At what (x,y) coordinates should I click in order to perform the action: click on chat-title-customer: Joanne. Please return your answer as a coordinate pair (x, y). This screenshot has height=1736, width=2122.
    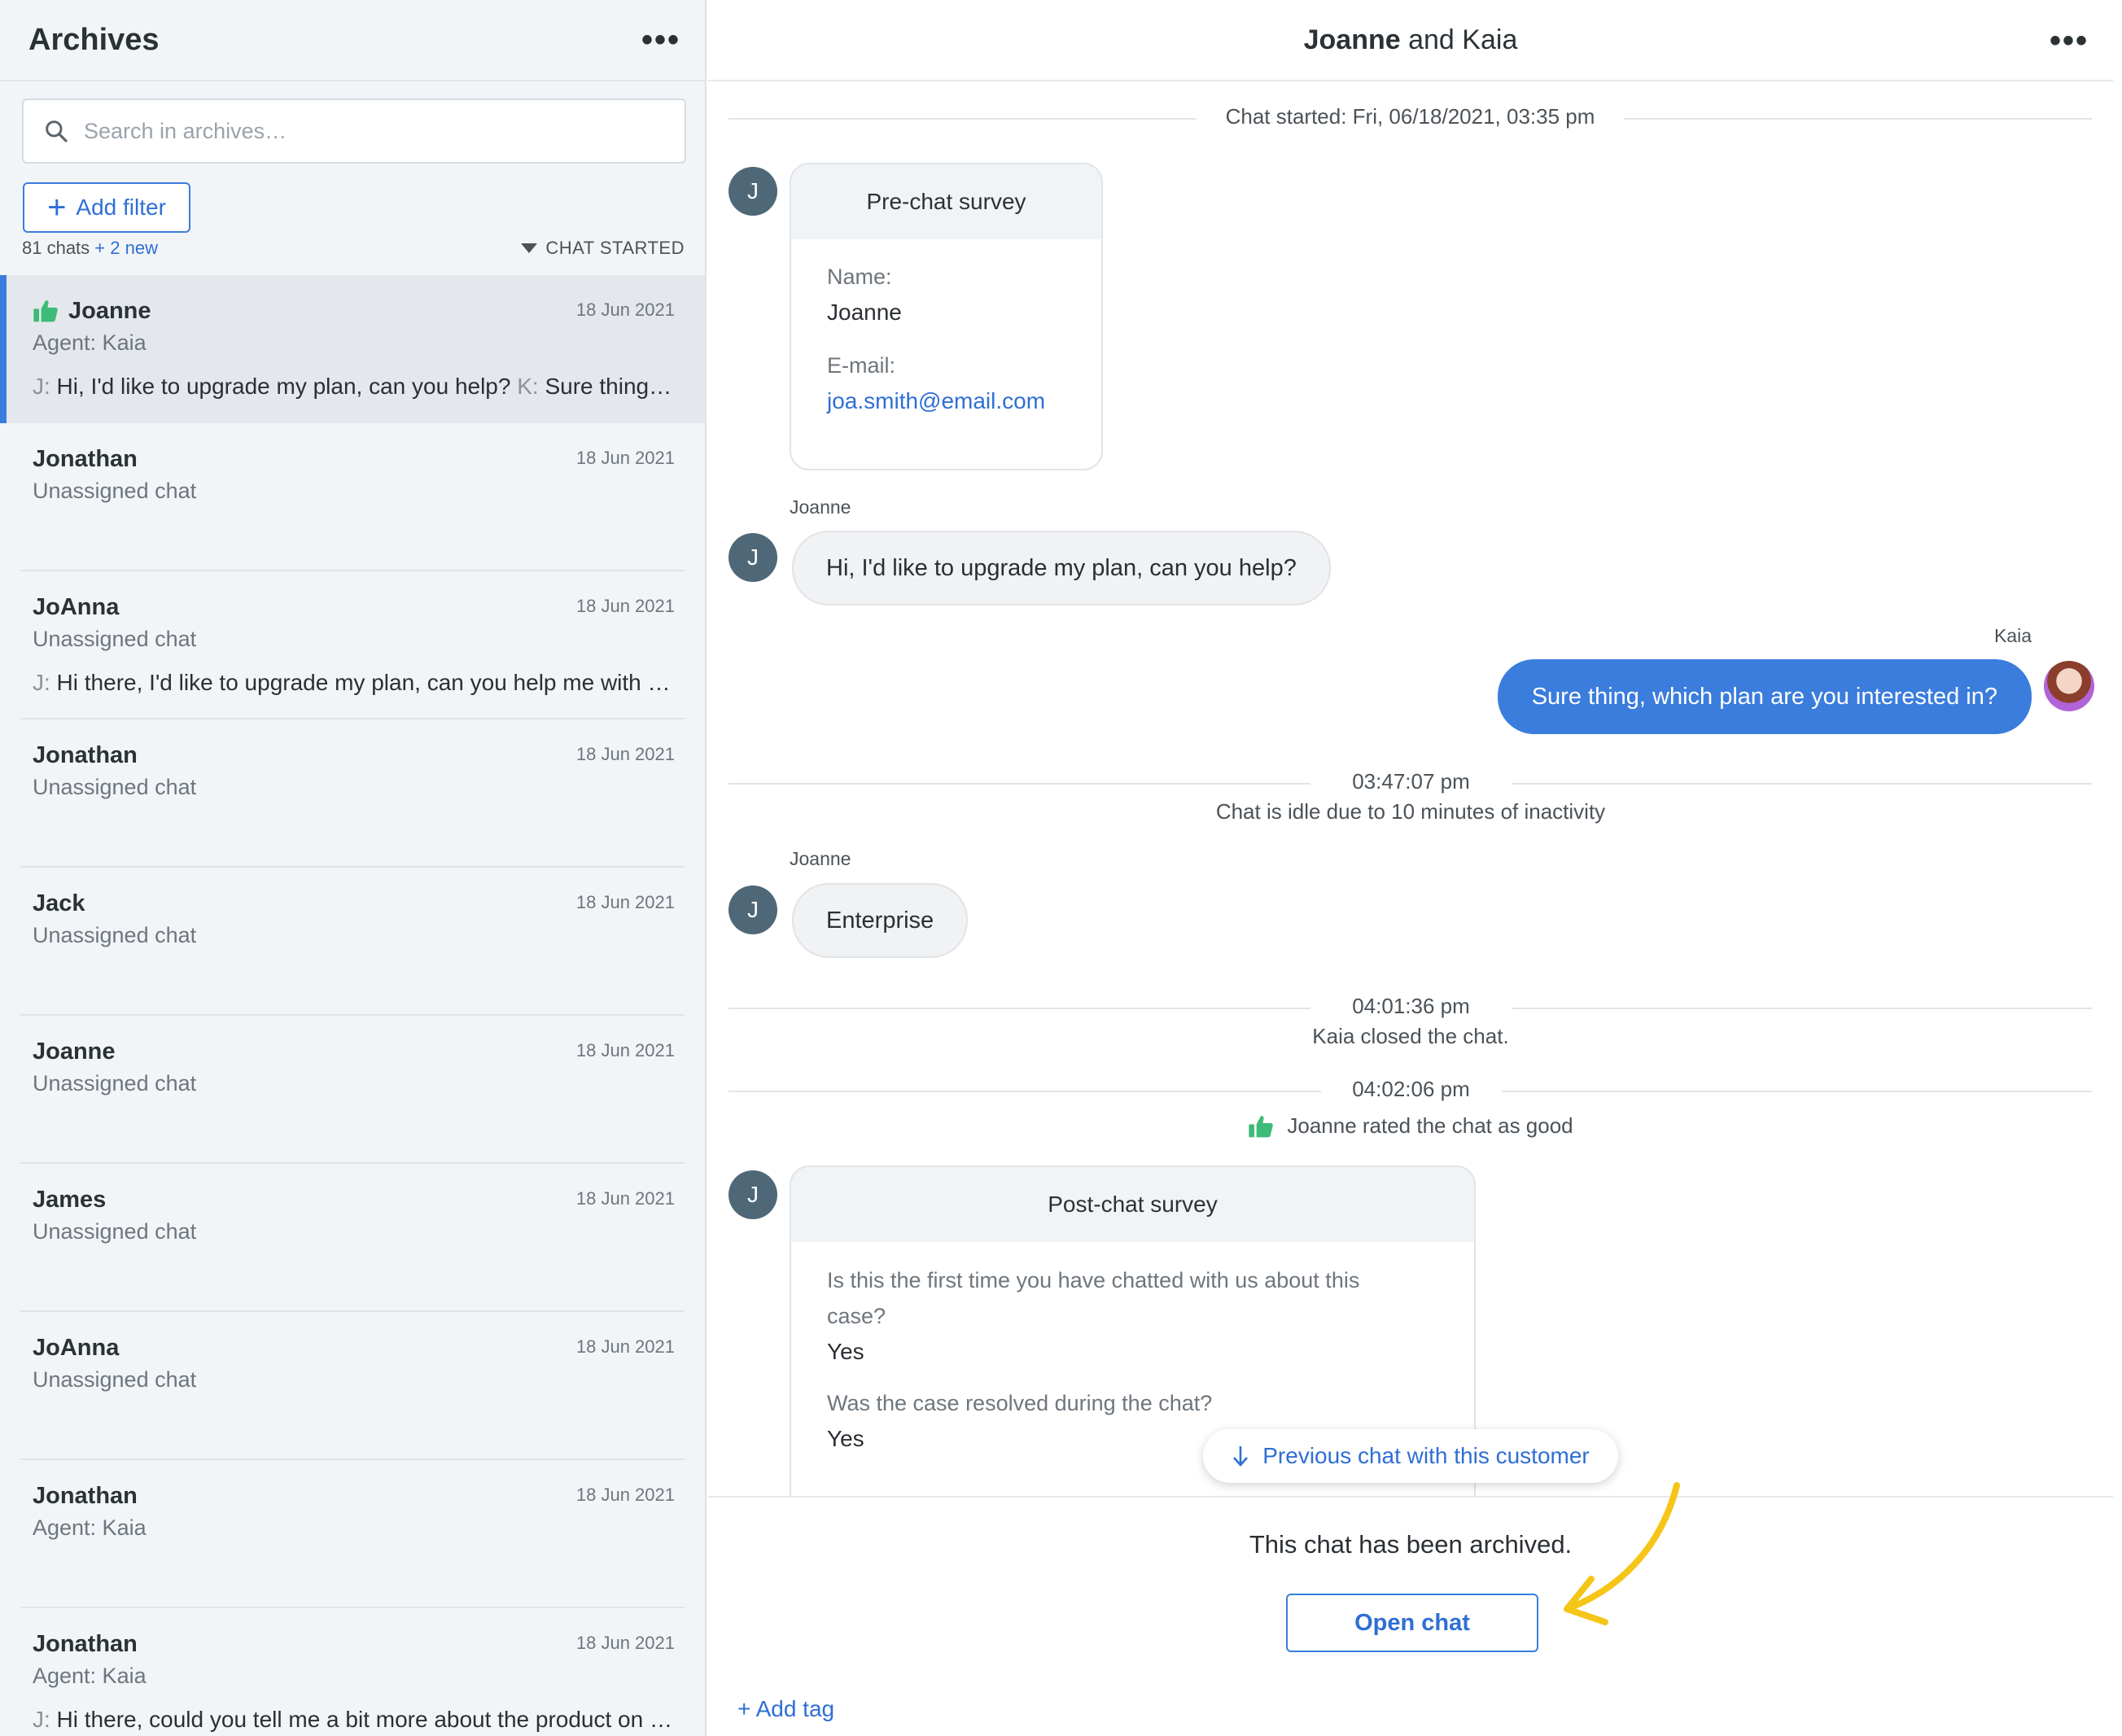
    Looking at the image, I should click on (1352, 39).